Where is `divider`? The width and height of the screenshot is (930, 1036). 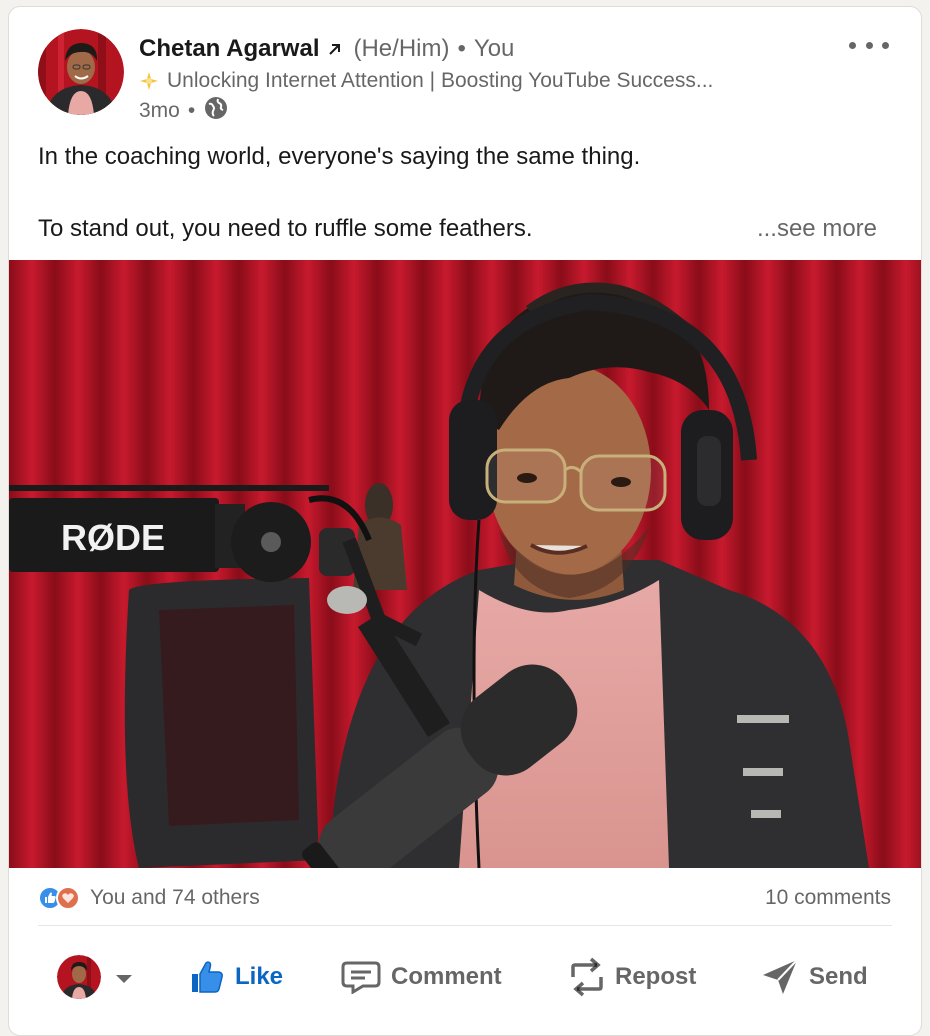
divider is located at coordinates (465, 925).